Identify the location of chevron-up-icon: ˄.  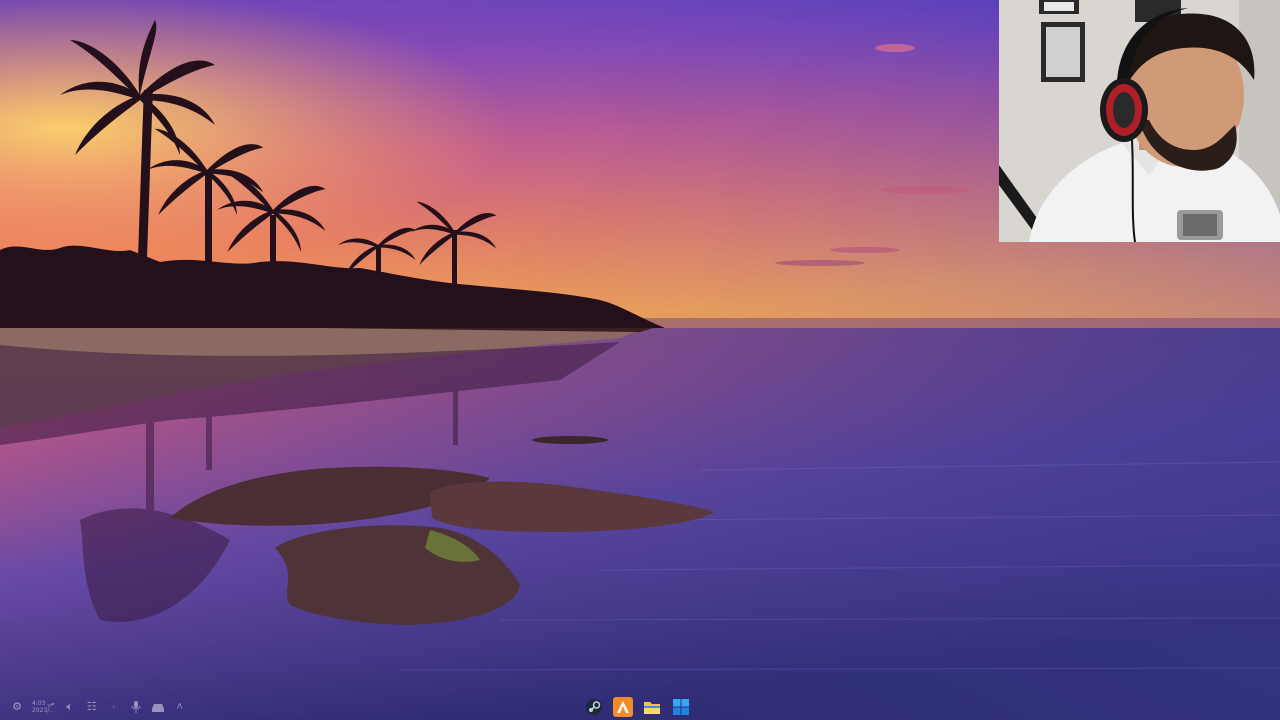
(180, 707).